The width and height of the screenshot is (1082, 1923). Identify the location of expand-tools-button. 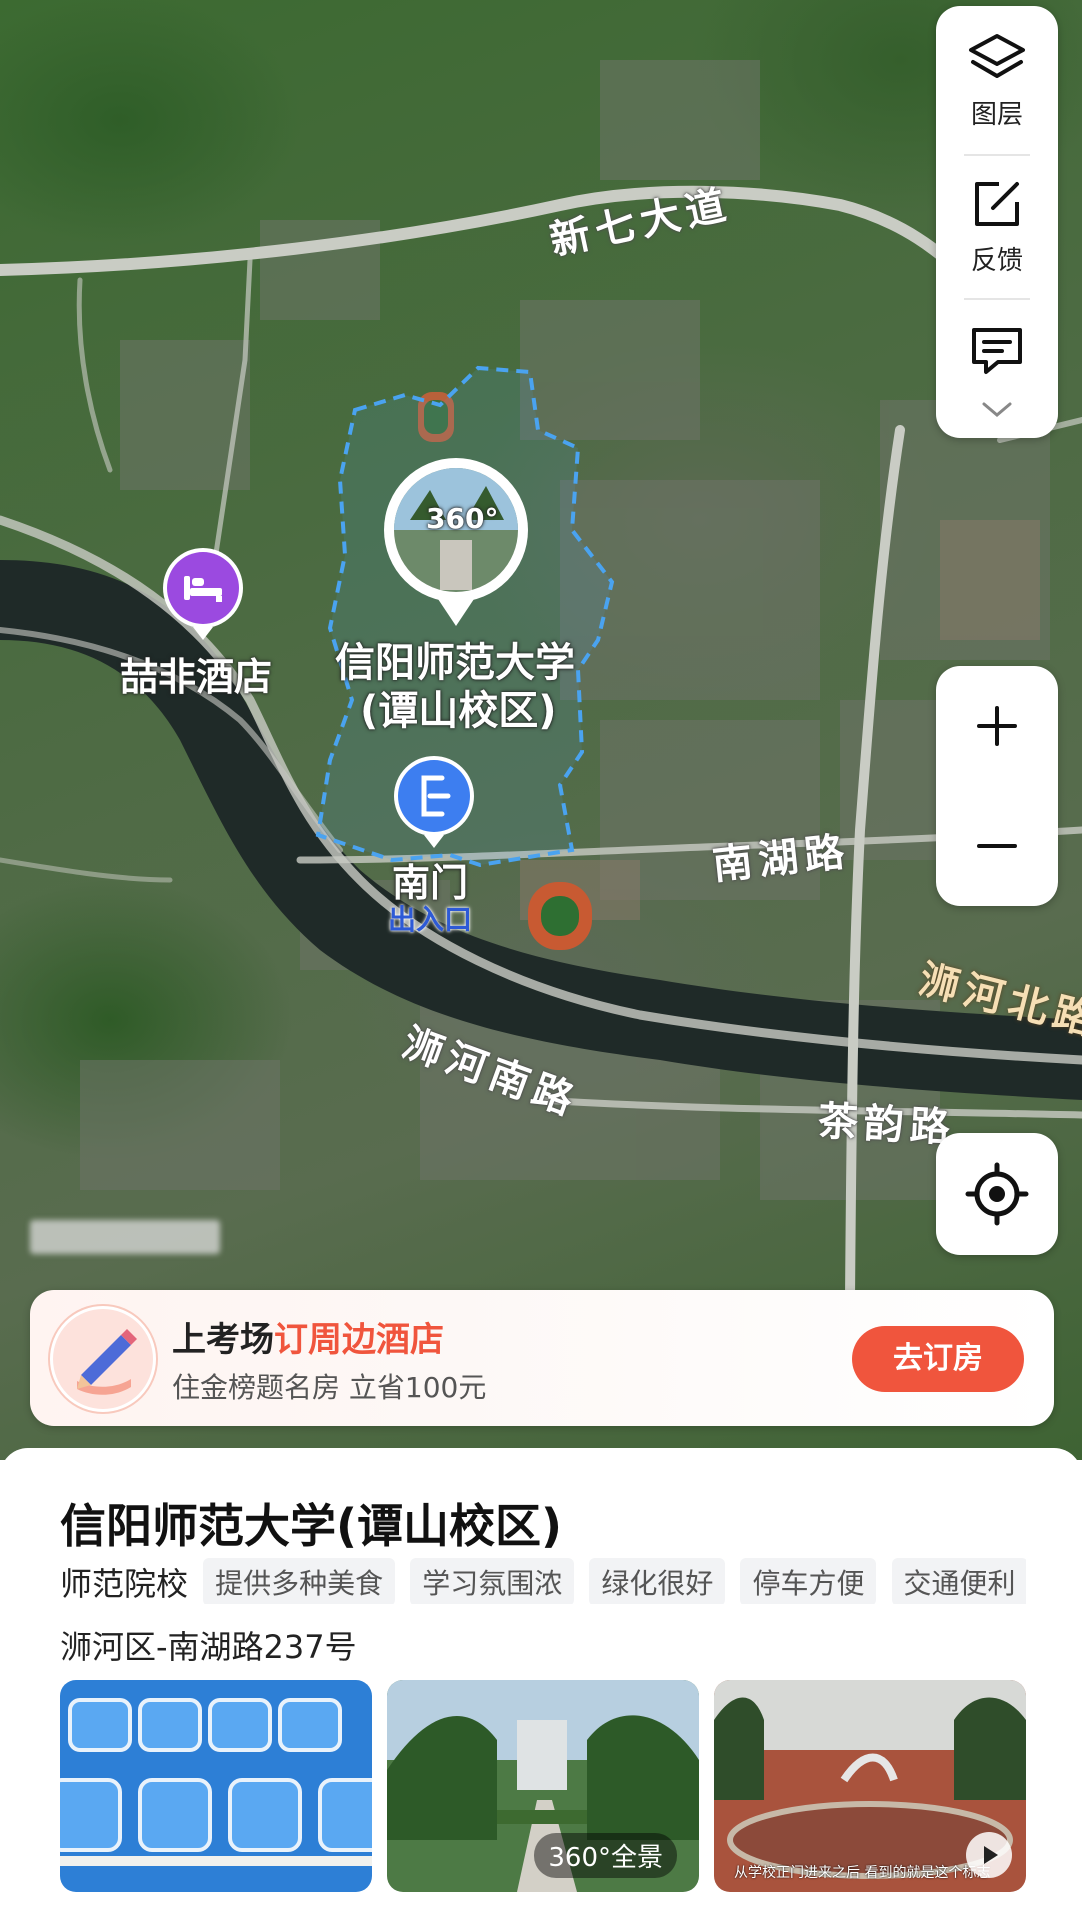
(997, 412).